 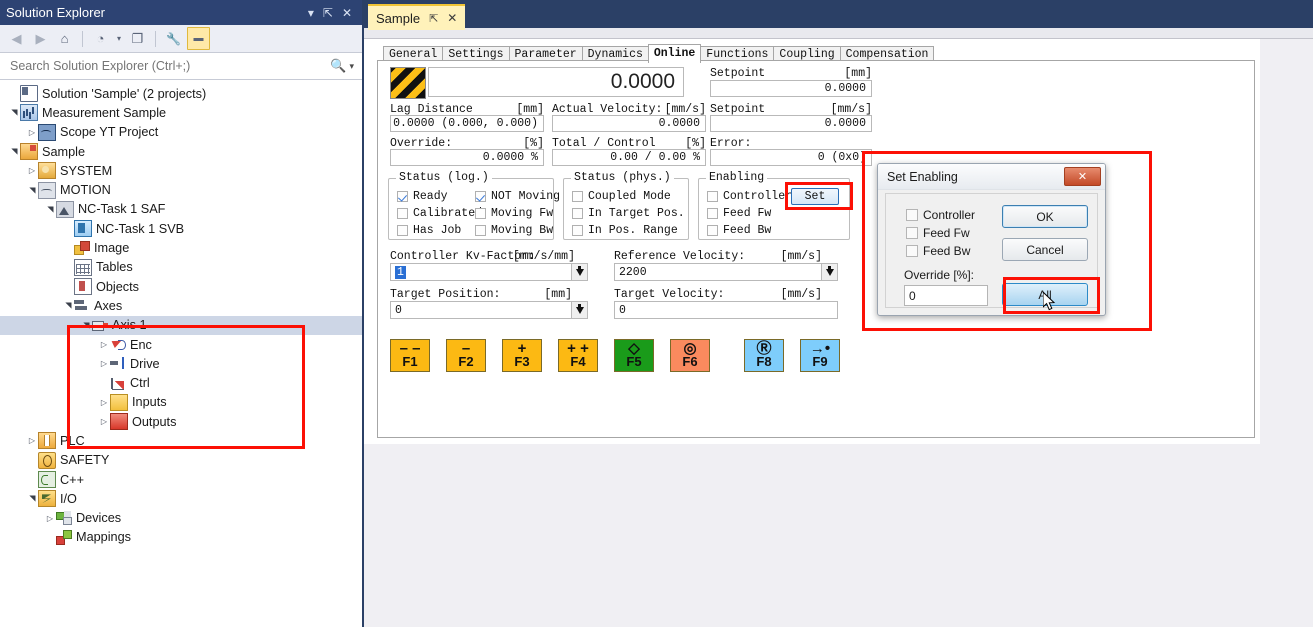 I want to click on tree-item-nc-task-1-svb: NC-Task 1 SVB, so click(x=181, y=228).